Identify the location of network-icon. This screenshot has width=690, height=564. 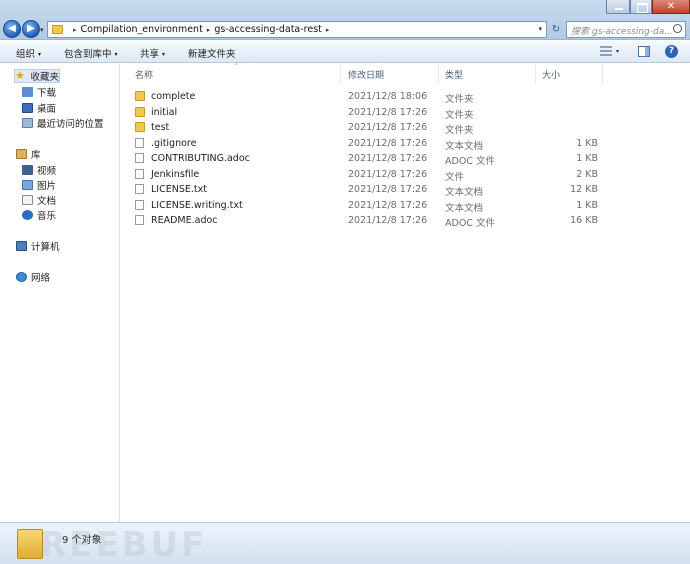
(21, 277).